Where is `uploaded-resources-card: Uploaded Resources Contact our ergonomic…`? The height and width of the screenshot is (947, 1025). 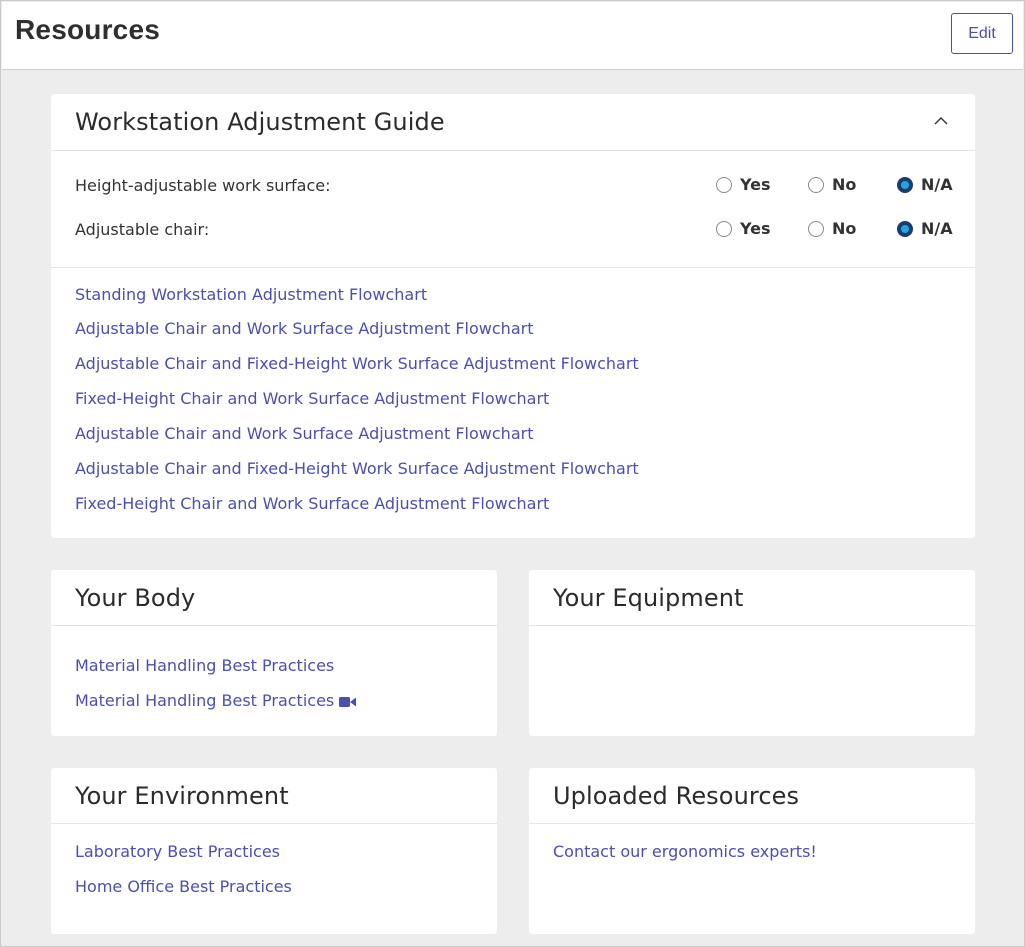 uploaded-resources-card: Uploaded Resources Contact our ergonomic… is located at coordinates (752, 851).